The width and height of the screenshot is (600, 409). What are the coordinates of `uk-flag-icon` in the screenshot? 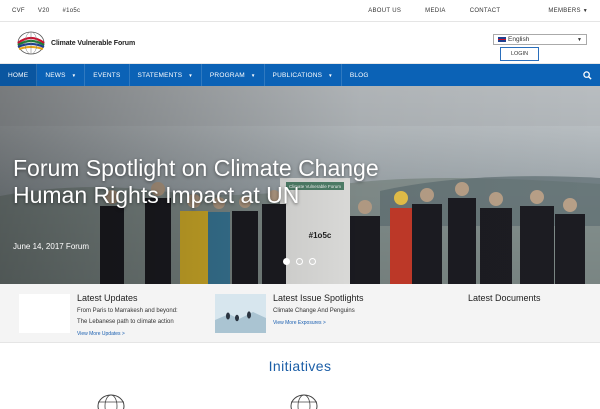 It's located at (502, 39).